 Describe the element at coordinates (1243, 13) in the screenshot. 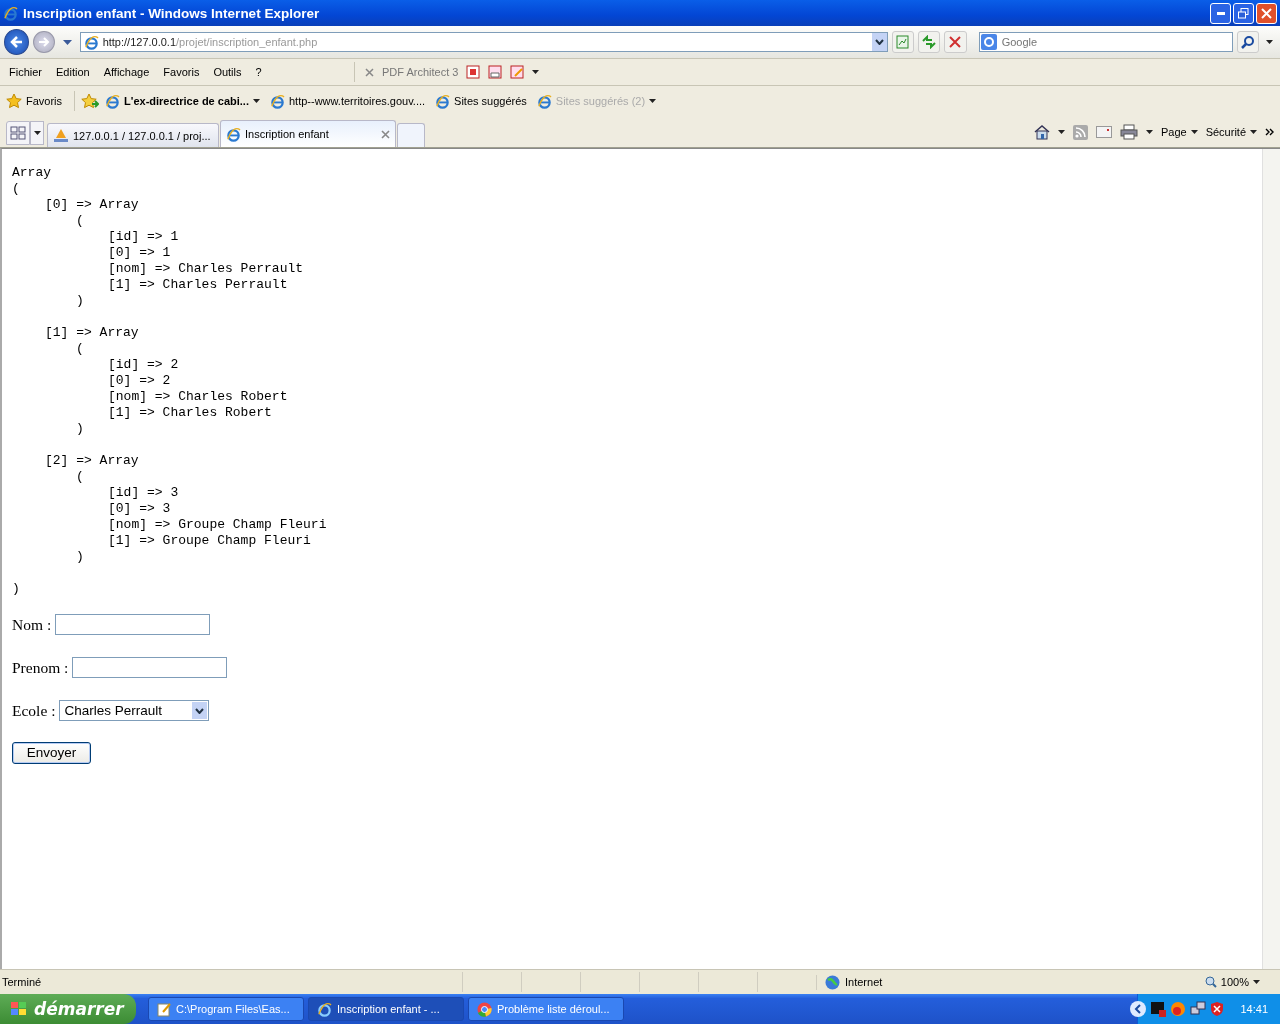

I see `restore-button` at that location.